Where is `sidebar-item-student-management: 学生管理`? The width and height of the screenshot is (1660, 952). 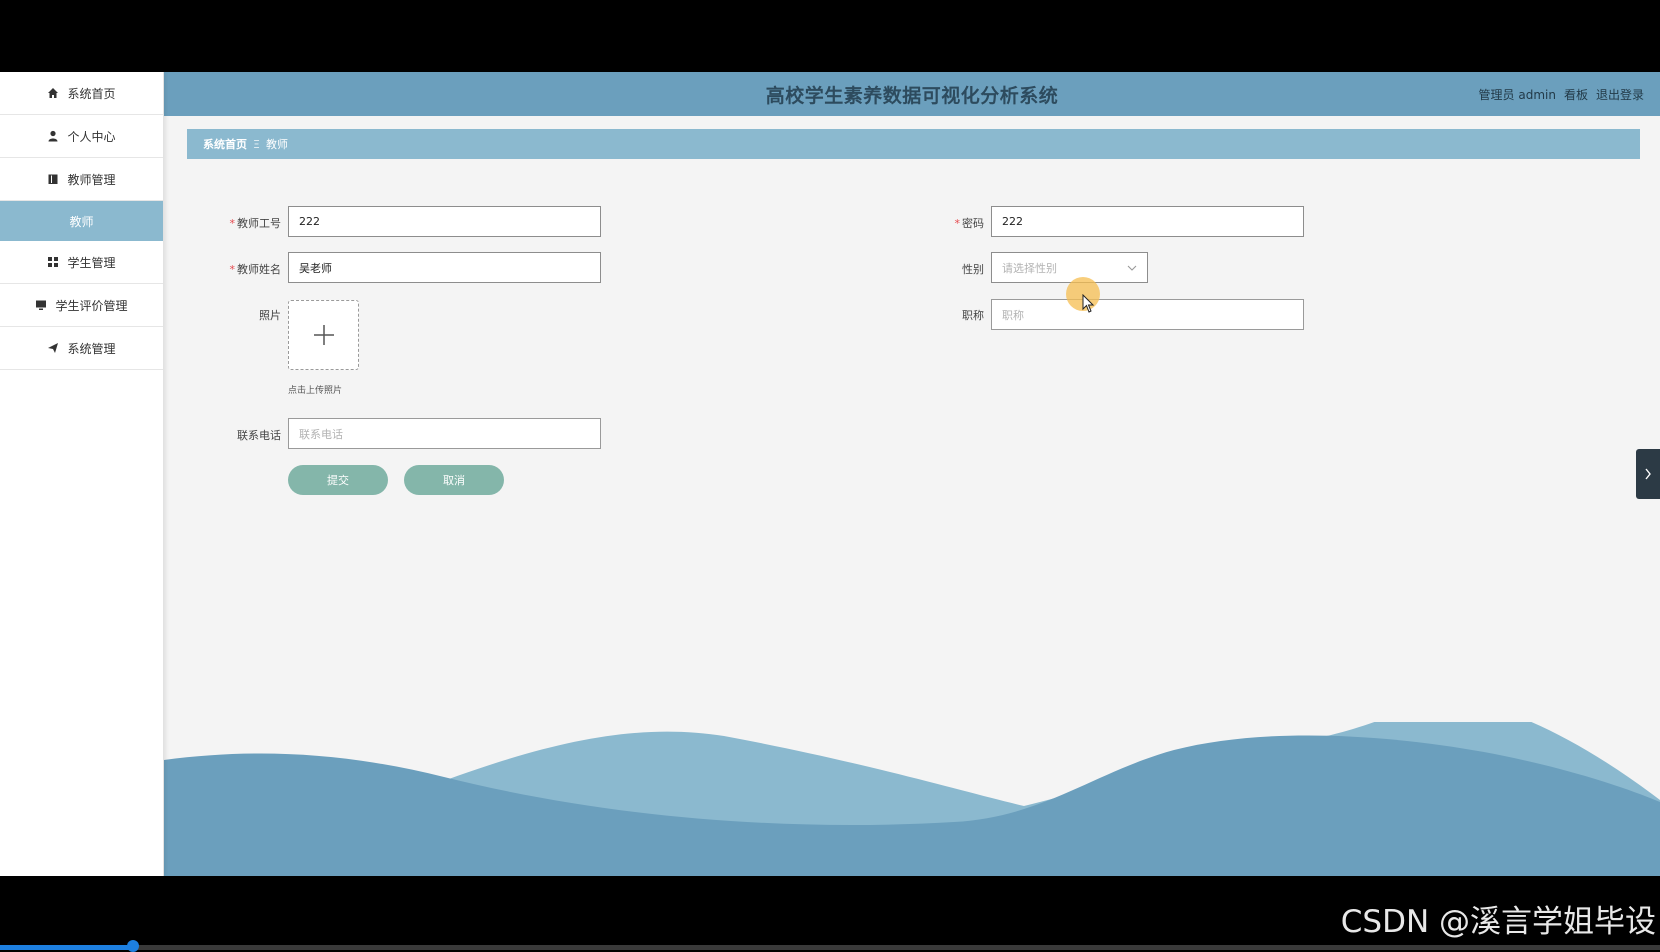 sidebar-item-student-management: 学生管理 is located at coordinates (81, 262).